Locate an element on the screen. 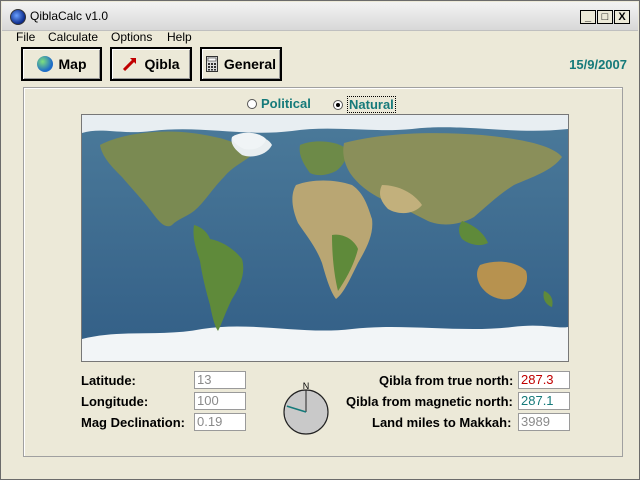 Image resolution: width=640 pixels, height=480 pixels. political-radio: Political is located at coordinates (279, 103).